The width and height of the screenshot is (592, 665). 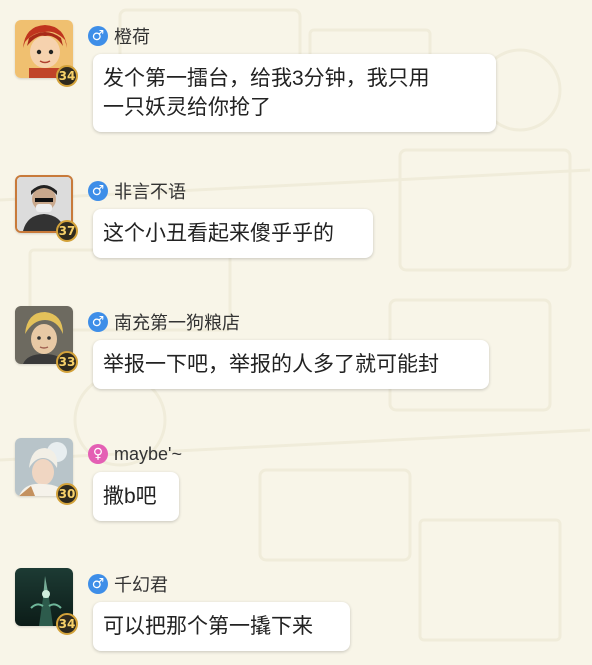 What do you see at coordinates (130, 496) in the screenshot?
I see `message-text-line: 撒b吧` at bounding box center [130, 496].